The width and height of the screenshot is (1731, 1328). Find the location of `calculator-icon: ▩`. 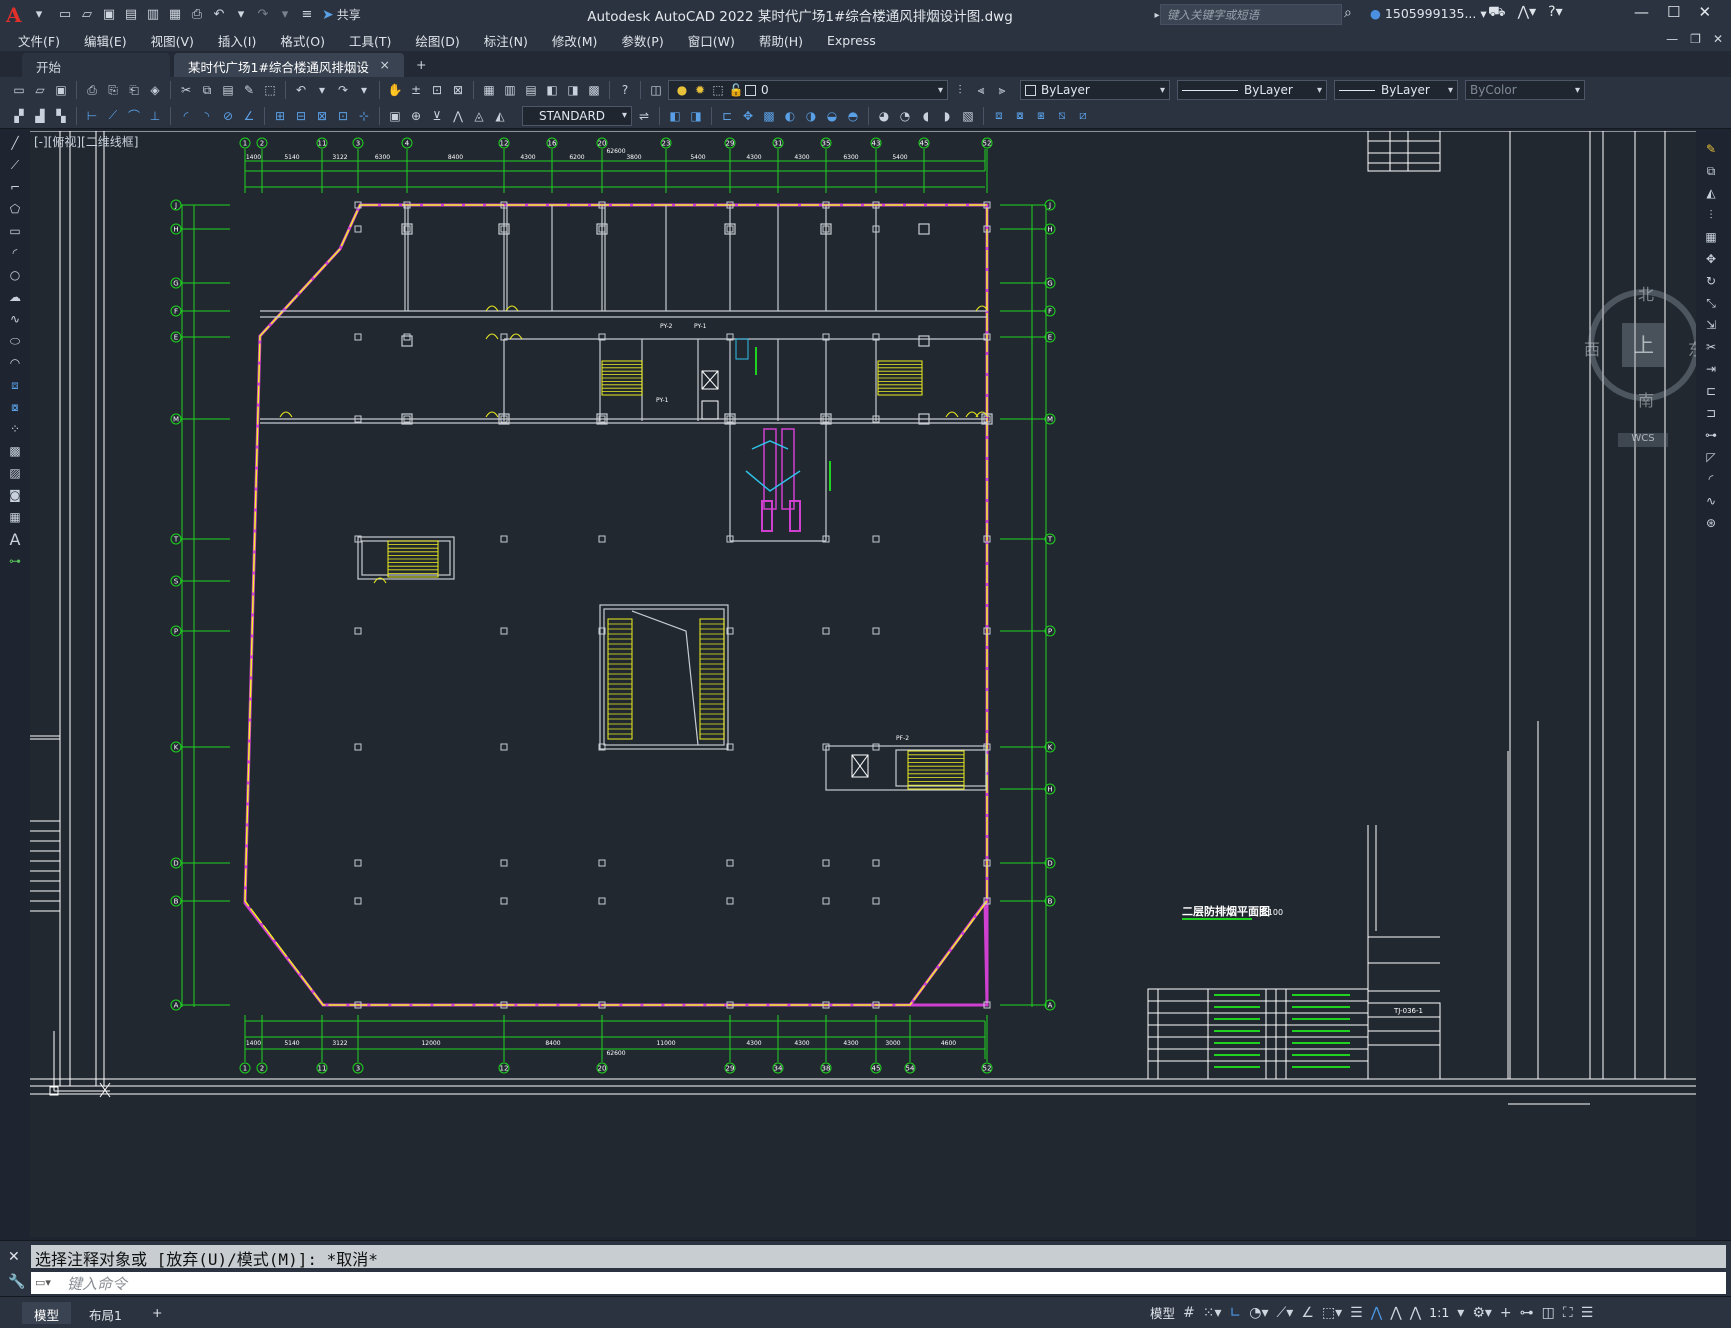

calculator-icon: ▩ is located at coordinates (594, 90).